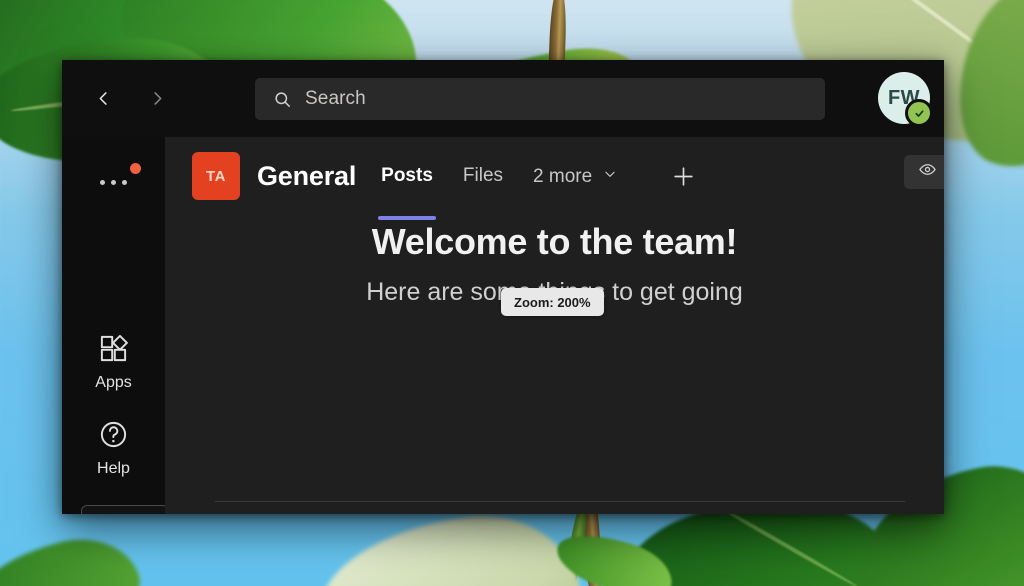  Describe the element at coordinates (610, 176) in the screenshot. I see `chevron-down-icon` at that location.